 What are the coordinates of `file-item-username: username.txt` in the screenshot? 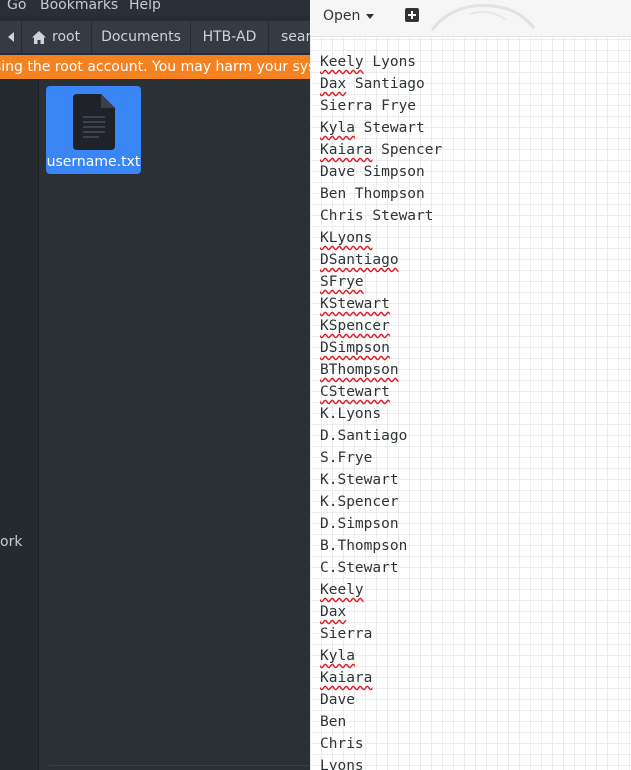 It's located at (93, 130).